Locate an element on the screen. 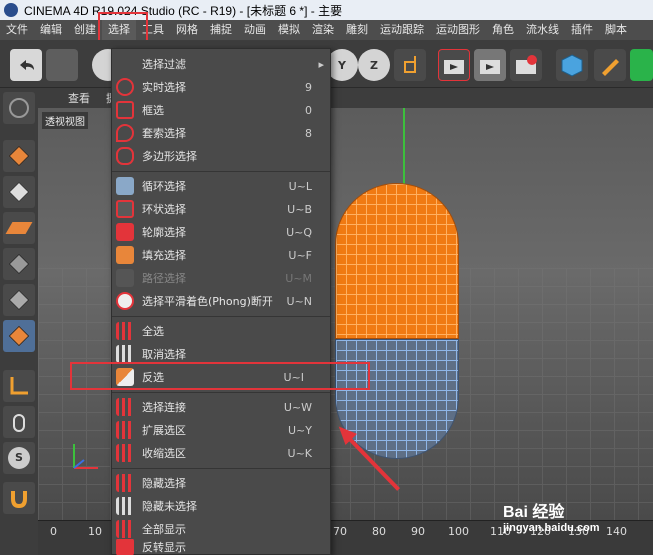 The image size is (653, 555). timeline-tick: 10 is located at coordinates (95, 531).